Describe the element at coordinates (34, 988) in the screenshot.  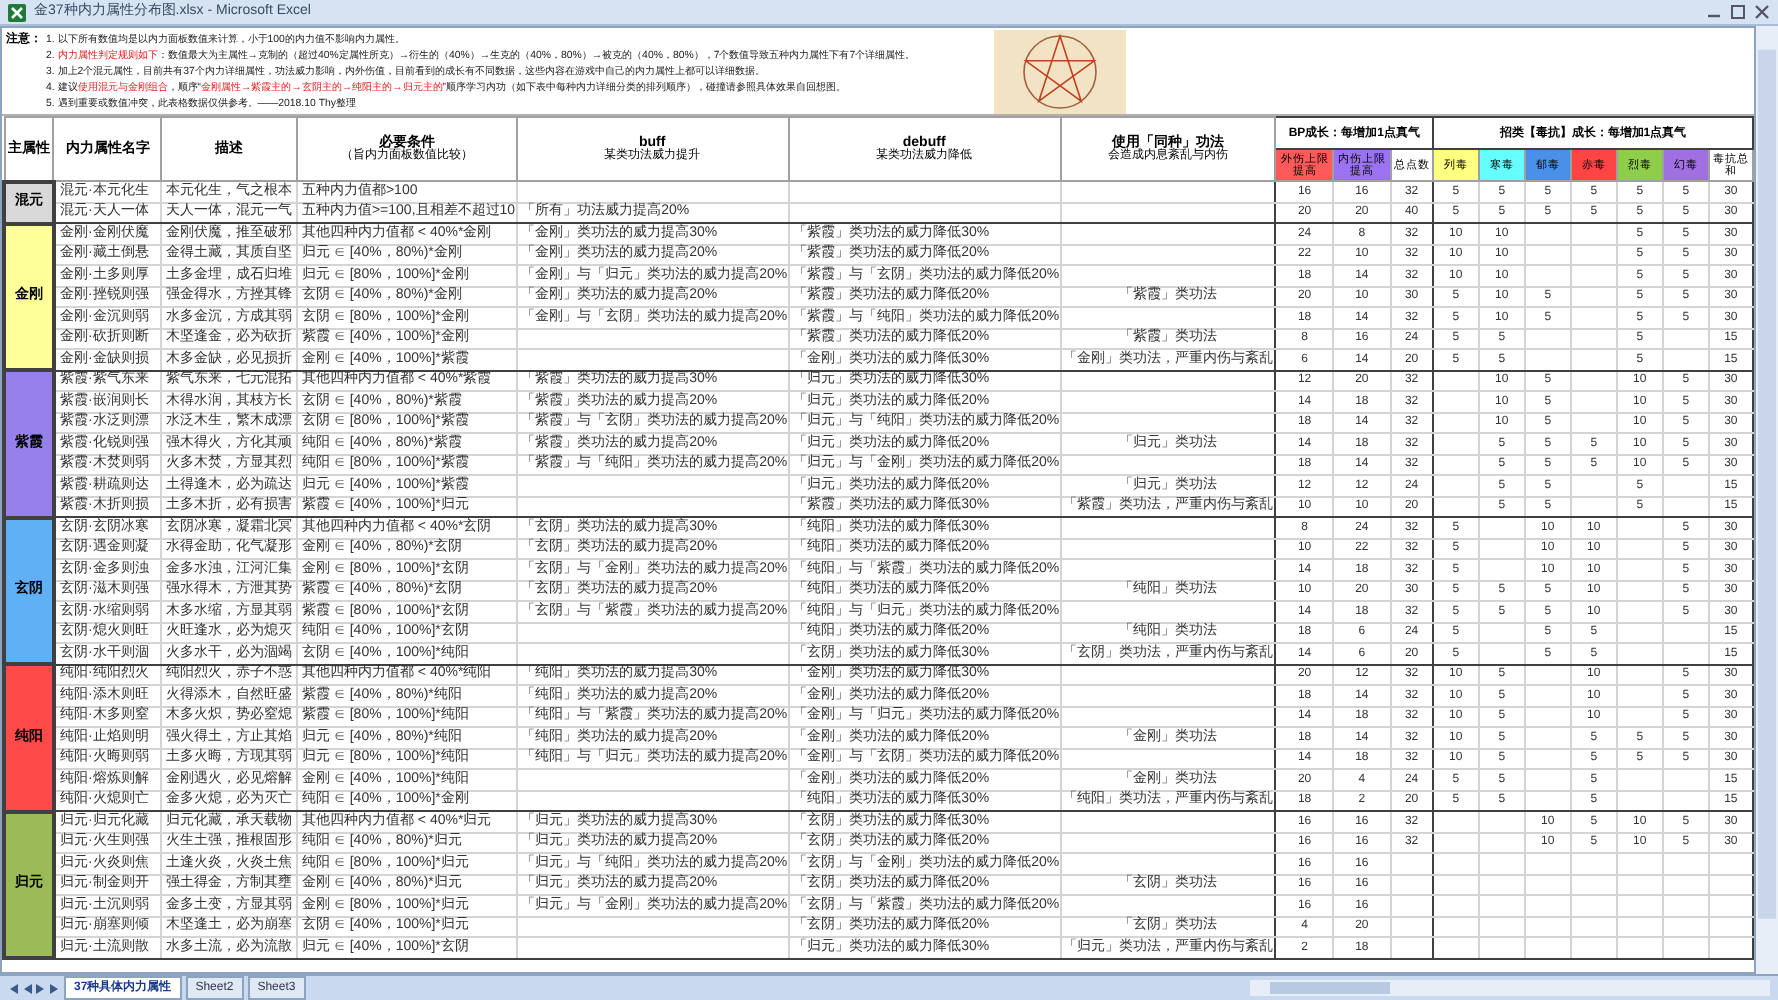
I see `sheet-navigation-icon` at that location.